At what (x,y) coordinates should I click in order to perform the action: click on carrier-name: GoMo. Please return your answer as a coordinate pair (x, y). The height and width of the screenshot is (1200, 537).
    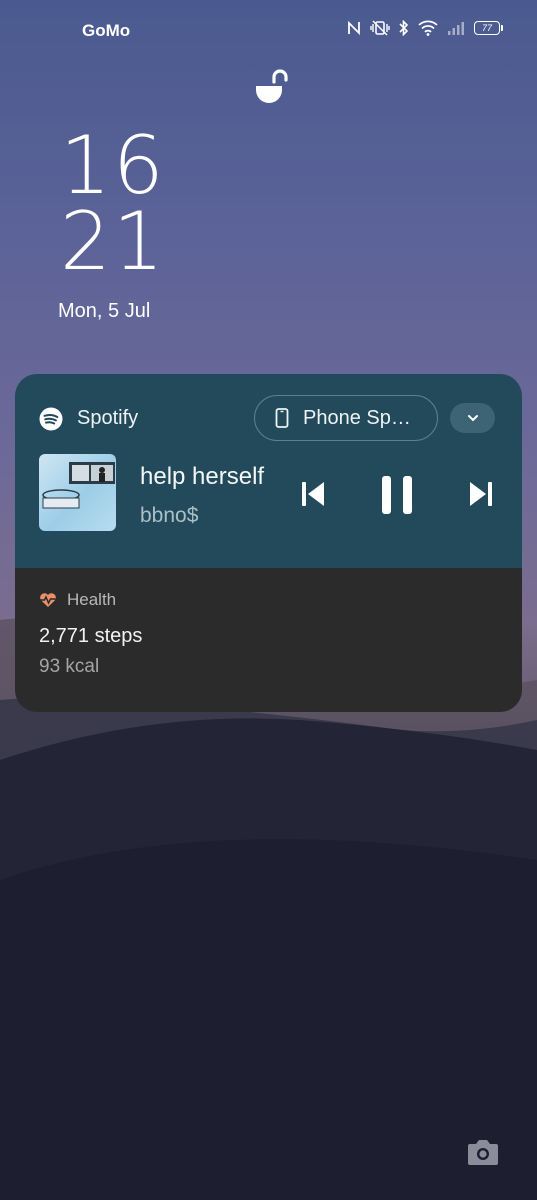
    Looking at the image, I should click on (106, 30).